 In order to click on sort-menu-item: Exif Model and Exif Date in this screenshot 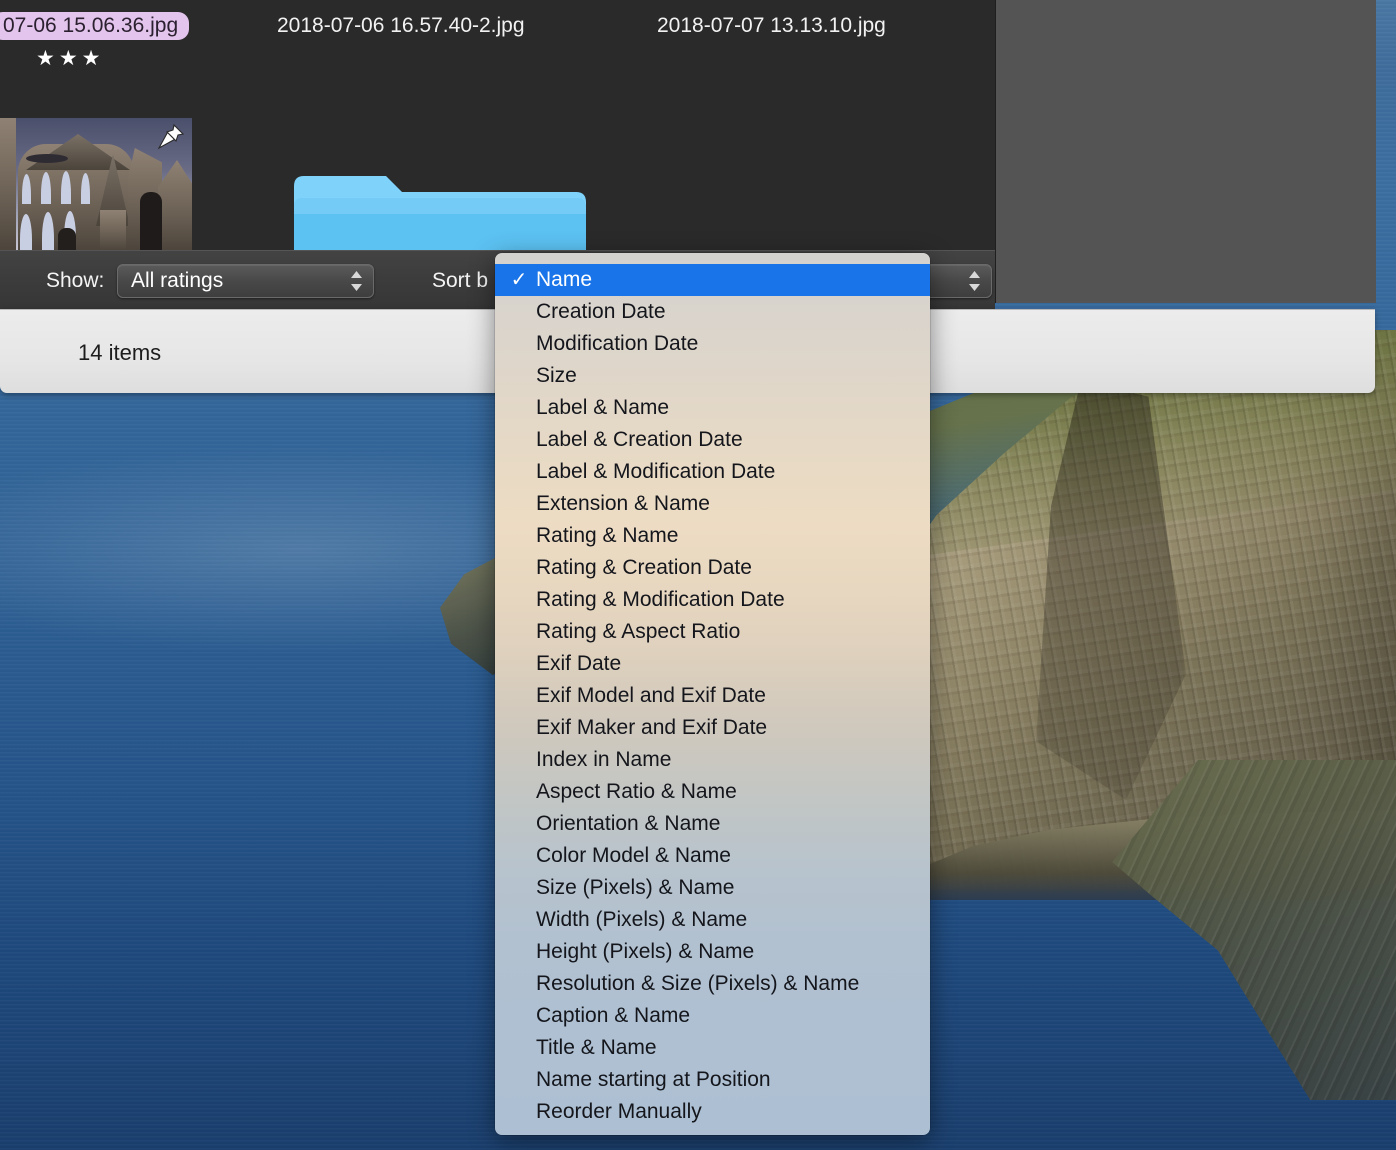, I will do `click(712, 696)`.